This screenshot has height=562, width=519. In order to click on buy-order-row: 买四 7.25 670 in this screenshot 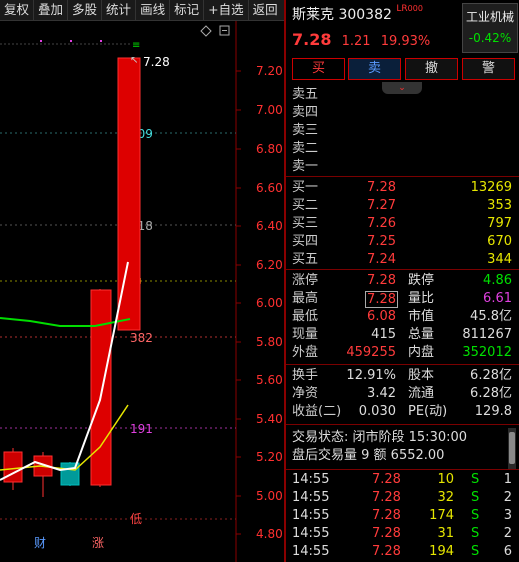, I will do `click(401, 242)`.